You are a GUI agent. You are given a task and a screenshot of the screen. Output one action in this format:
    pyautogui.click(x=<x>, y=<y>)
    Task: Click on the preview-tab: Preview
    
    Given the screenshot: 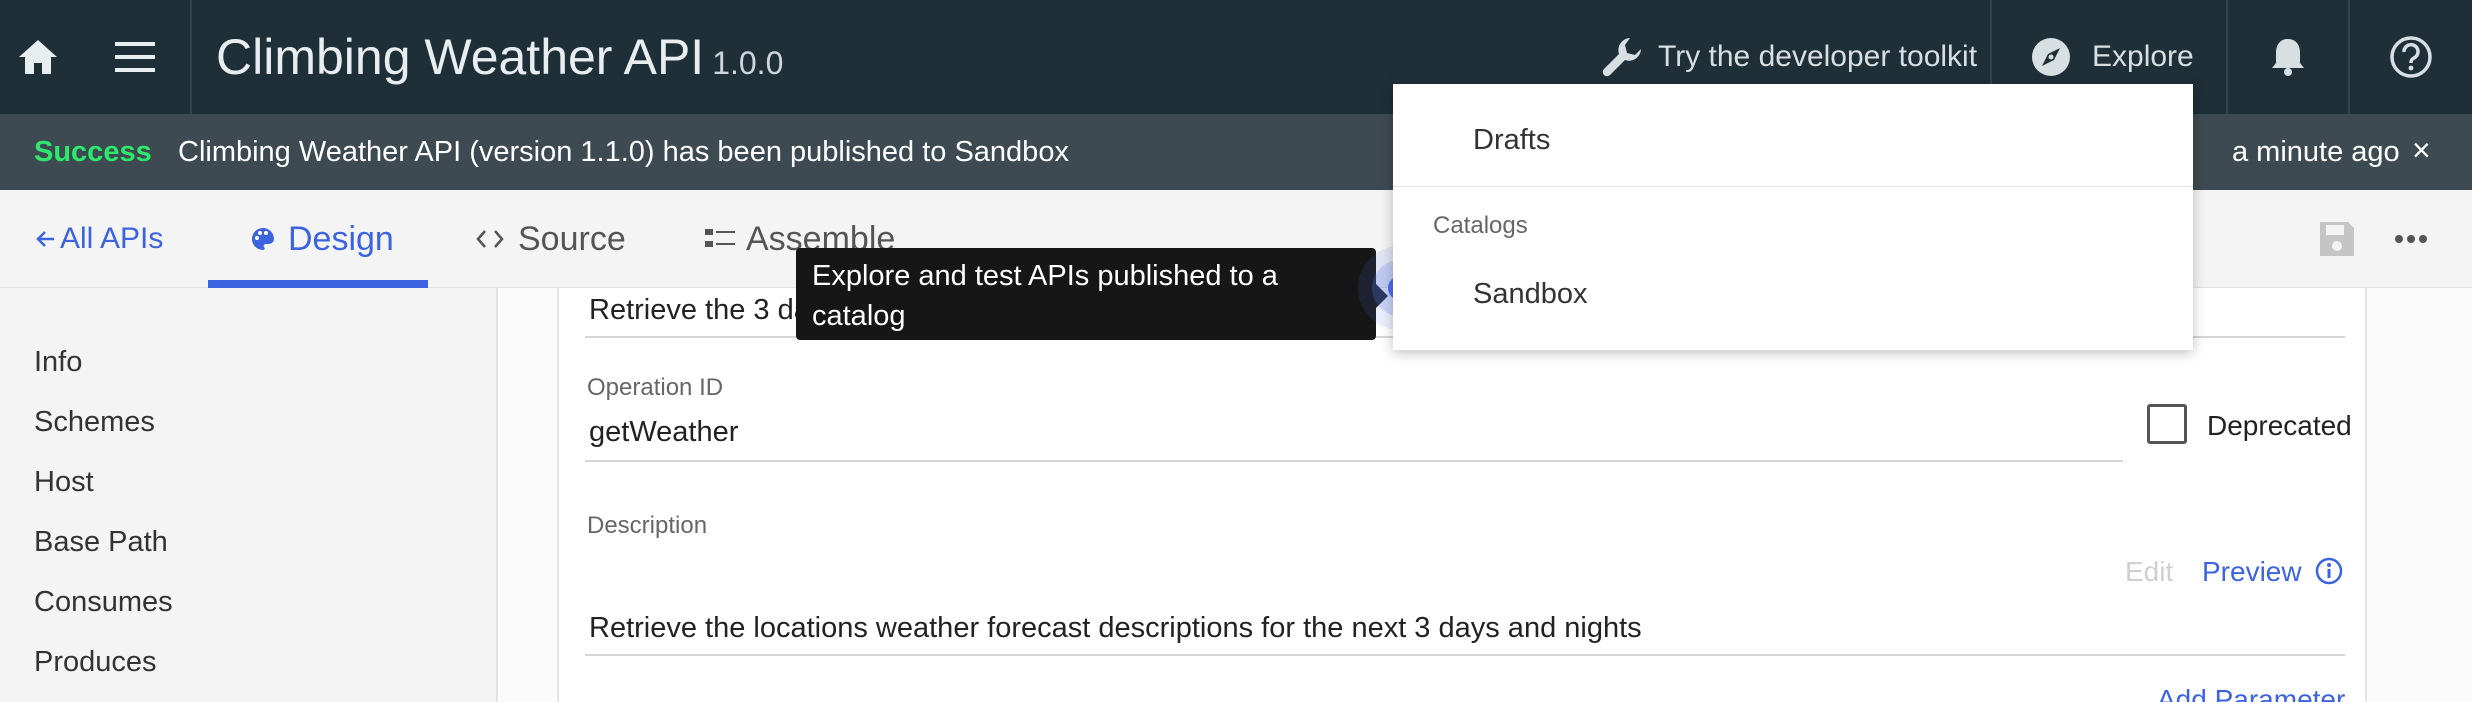 What is the action you would take?
    pyautogui.click(x=2272, y=572)
    